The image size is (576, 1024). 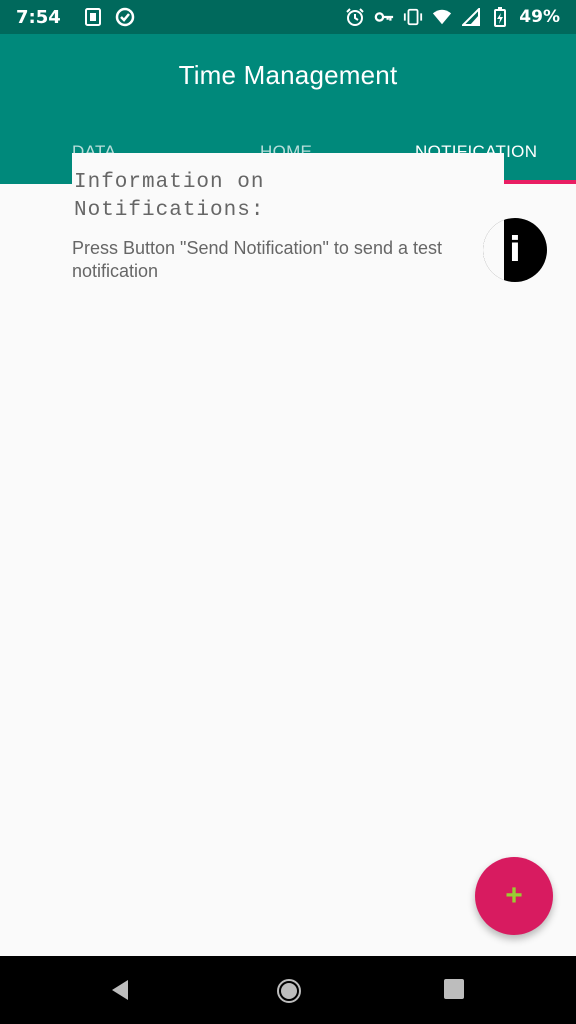 What do you see at coordinates (120, 990) in the screenshot?
I see `back-icon` at bounding box center [120, 990].